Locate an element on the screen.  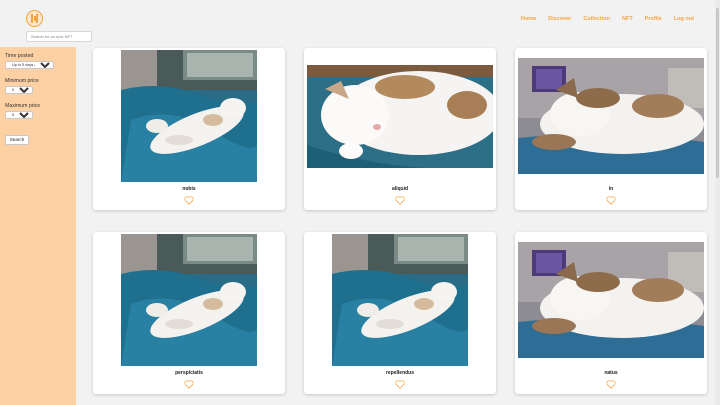
nav-discover: Discover is located at coordinates (559, 19).